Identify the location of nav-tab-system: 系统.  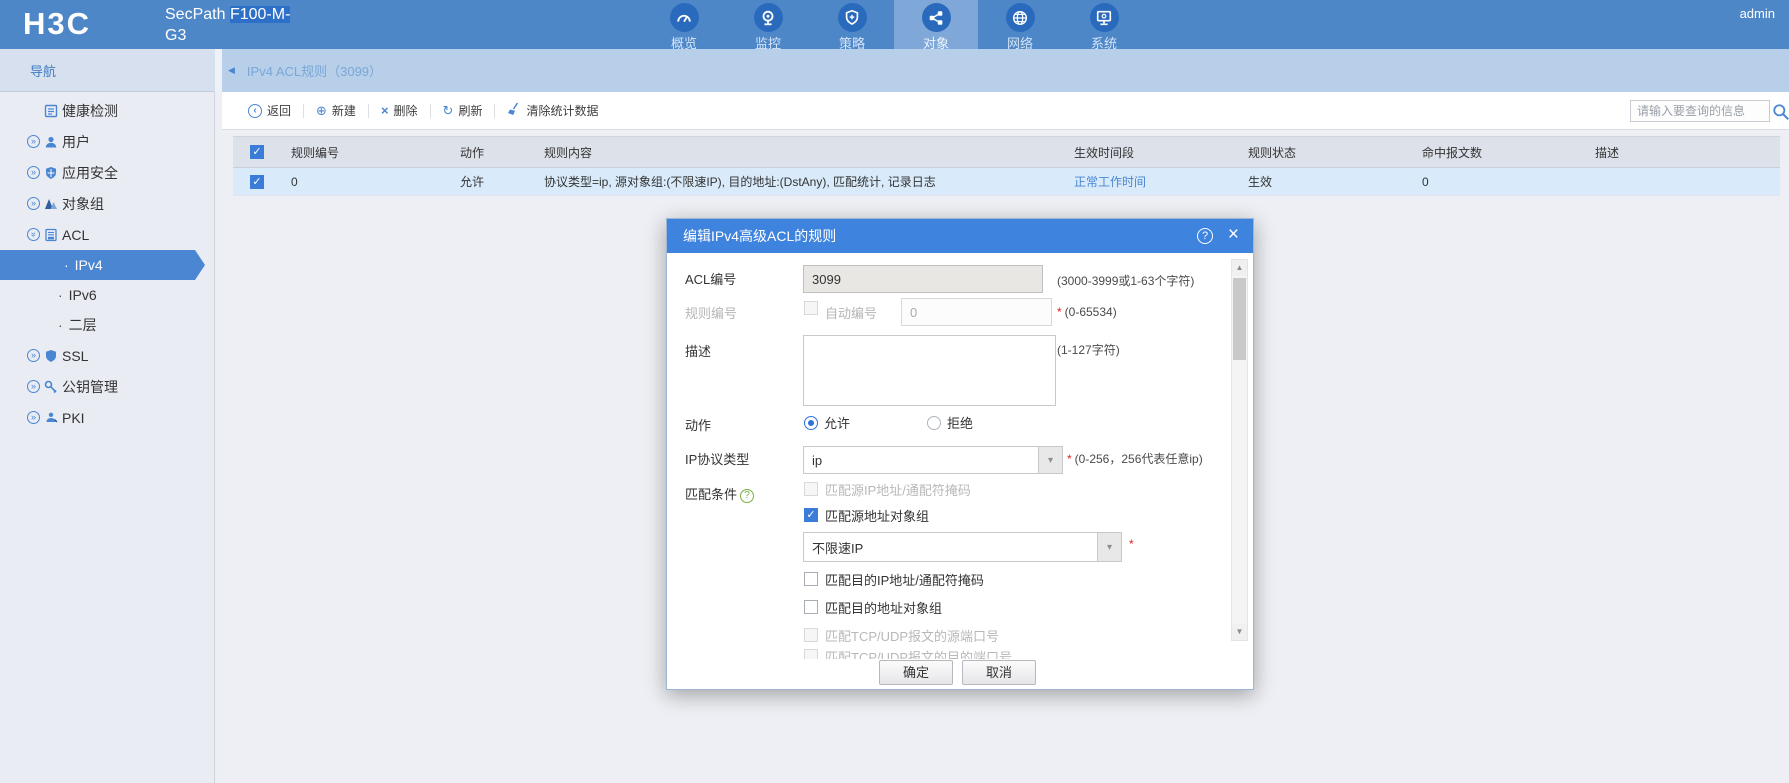
(1104, 25).